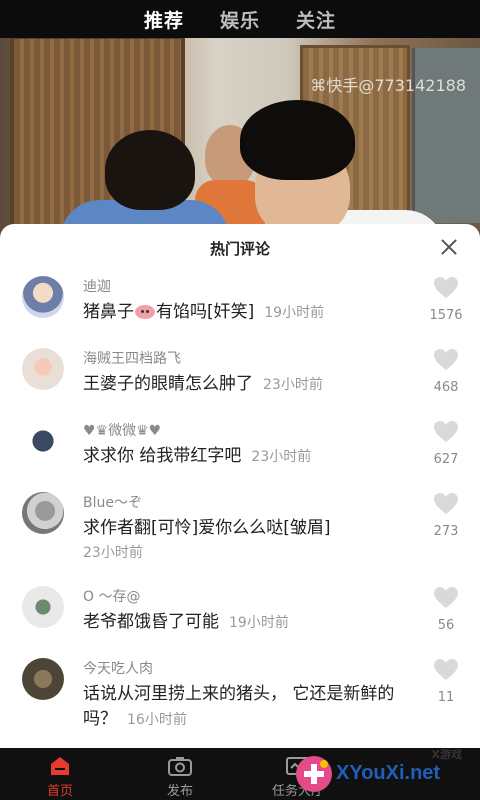 This screenshot has height=800, width=480. Describe the element at coordinates (446, 697) in the screenshot. I see `like-count: 11` at that location.